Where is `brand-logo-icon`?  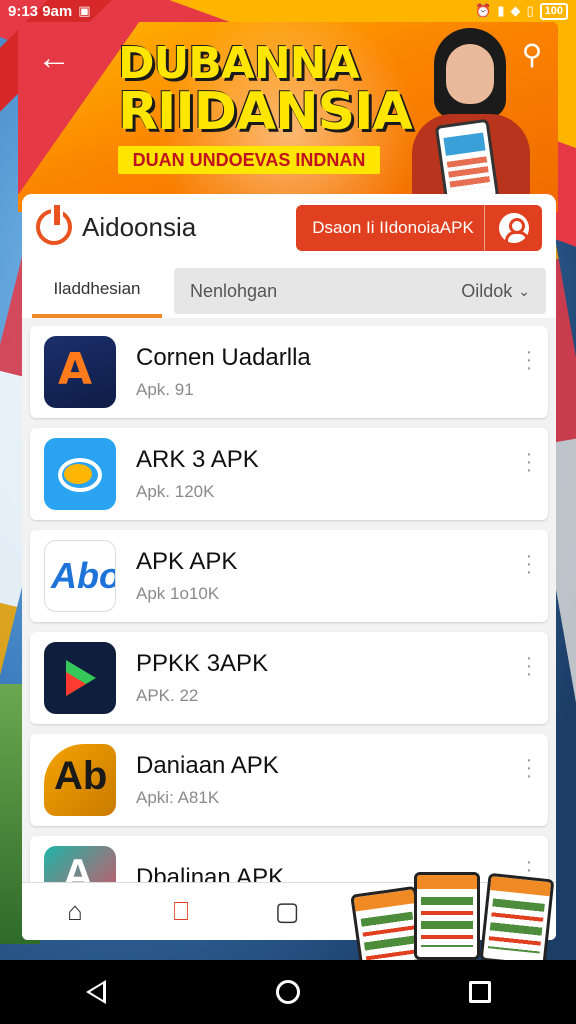
brand-logo-icon is located at coordinates (54, 225).